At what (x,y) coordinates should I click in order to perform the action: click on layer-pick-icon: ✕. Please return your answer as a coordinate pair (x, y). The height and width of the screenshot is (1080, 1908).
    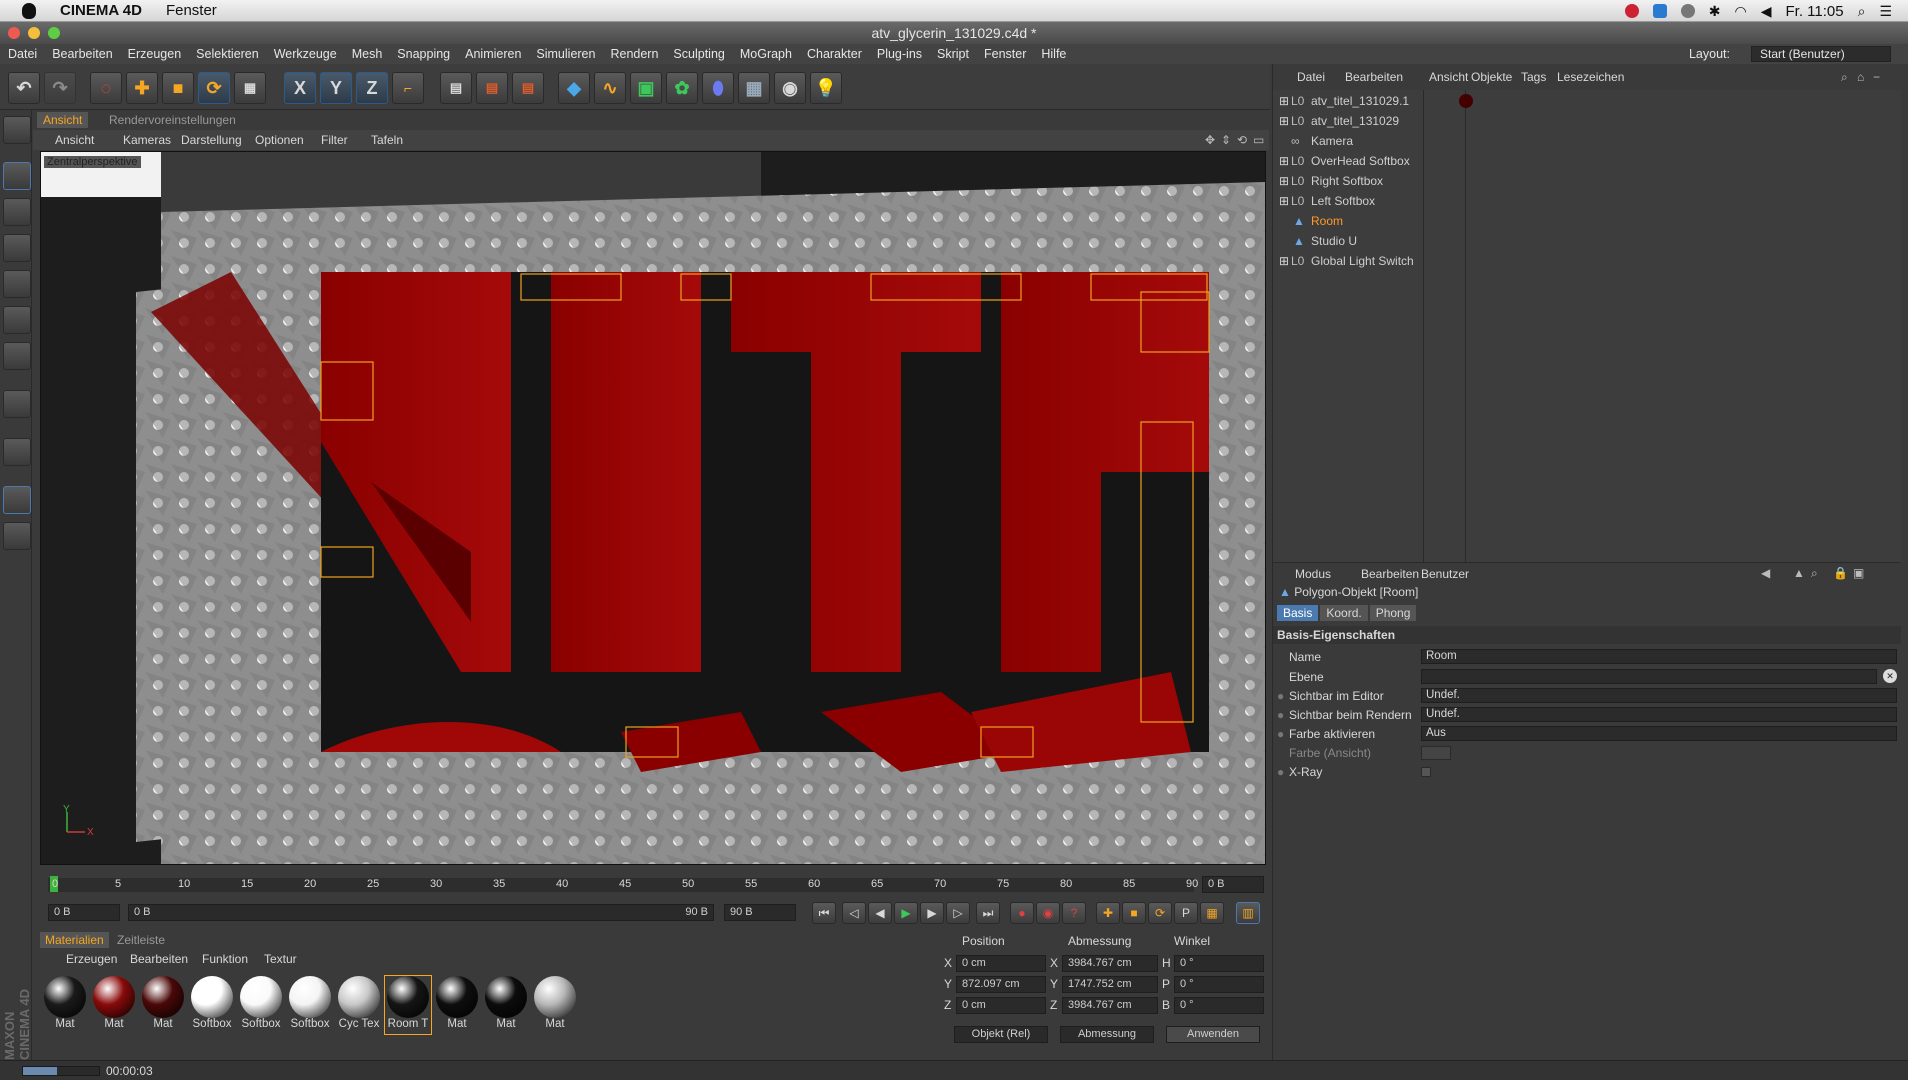
    Looking at the image, I should click on (1890, 676).